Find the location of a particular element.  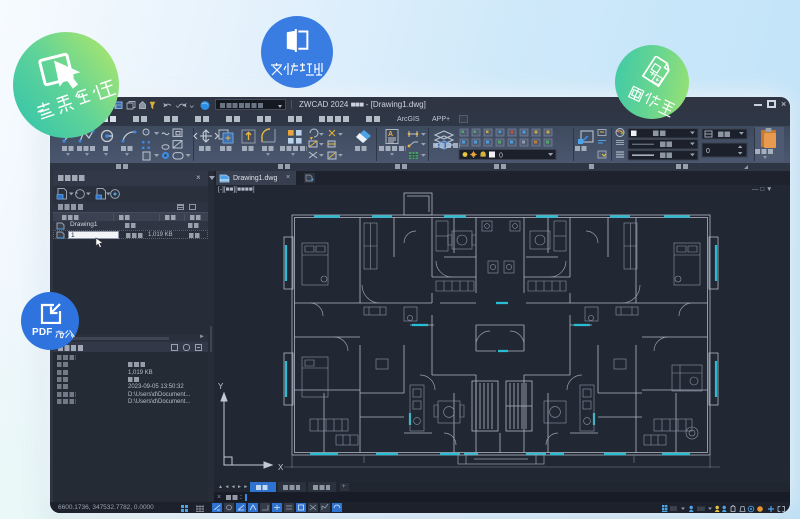

svg-text: Y is located at coordinates (221, 386).